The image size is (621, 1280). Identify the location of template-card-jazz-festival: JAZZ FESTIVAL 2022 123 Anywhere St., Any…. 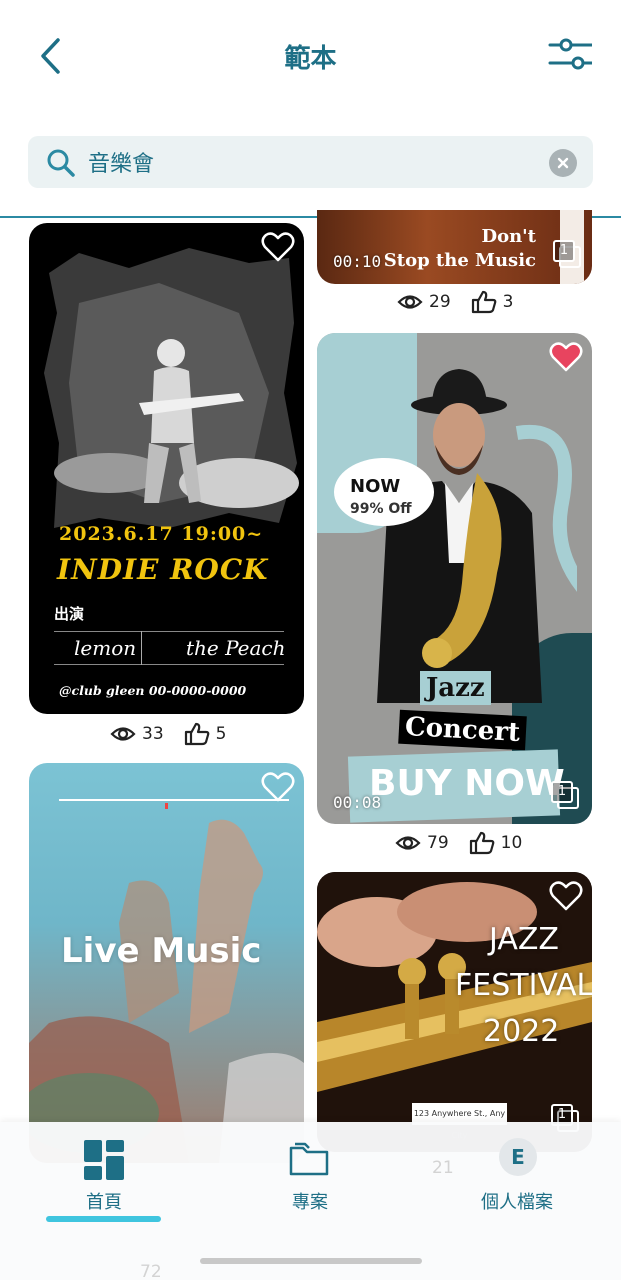
(454, 1012).